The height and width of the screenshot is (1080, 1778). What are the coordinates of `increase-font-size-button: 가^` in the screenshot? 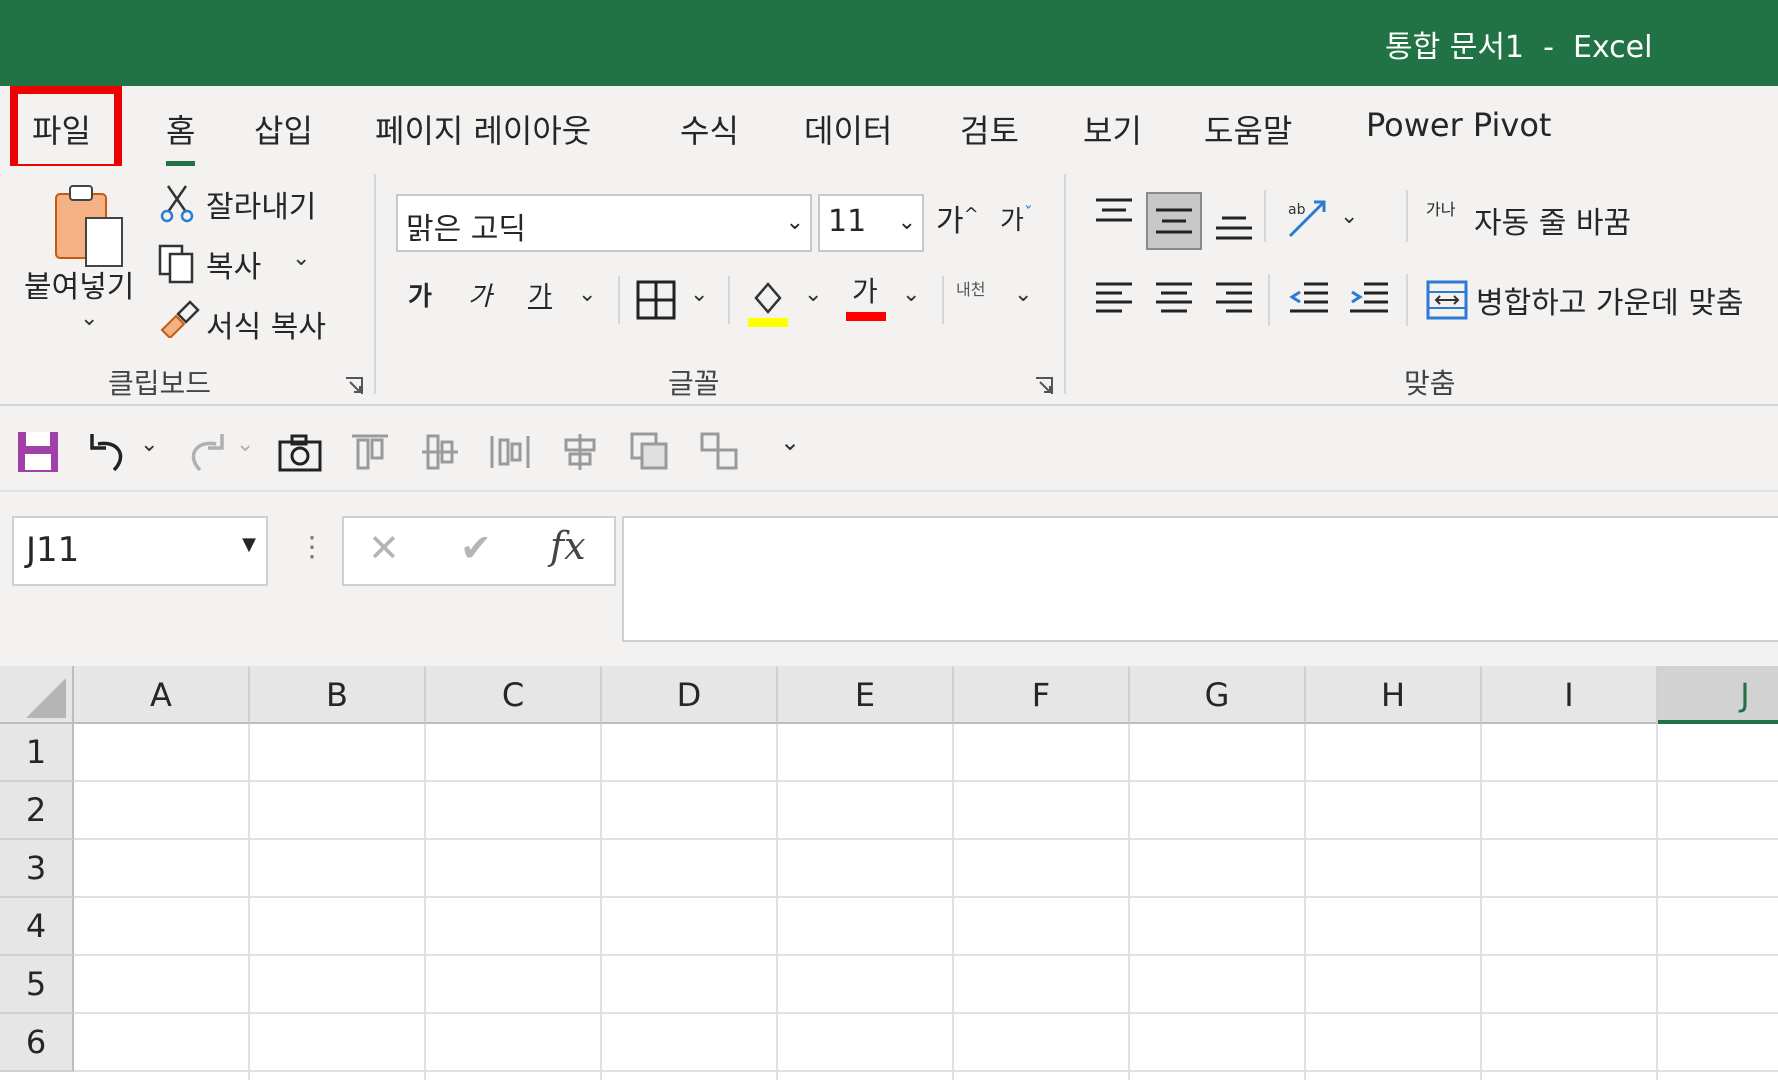 It's located at (957, 218).